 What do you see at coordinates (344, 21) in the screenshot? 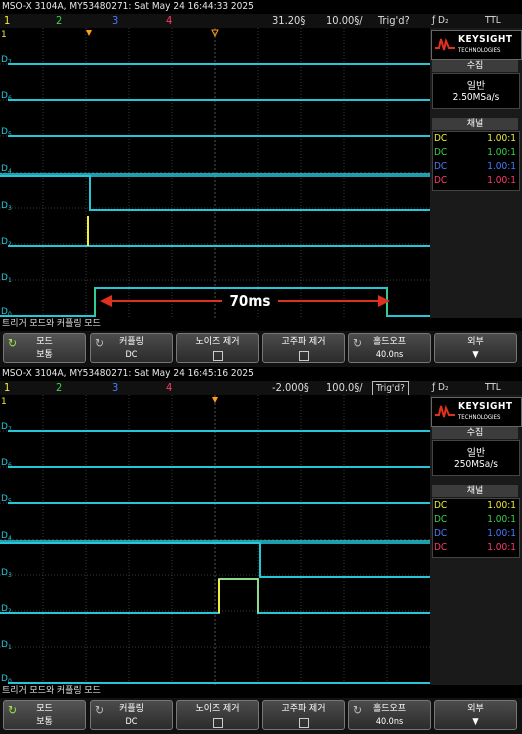
I see `time-scale: 10.00§/` at bounding box center [344, 21].